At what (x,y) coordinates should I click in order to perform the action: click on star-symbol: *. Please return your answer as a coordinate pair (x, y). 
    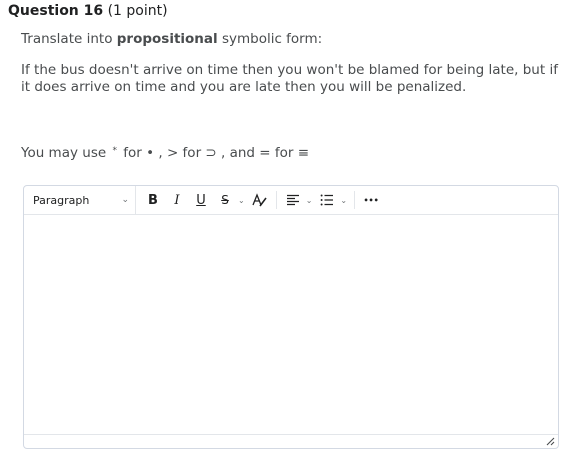
    Looking at the image, I should click on (114, 151).